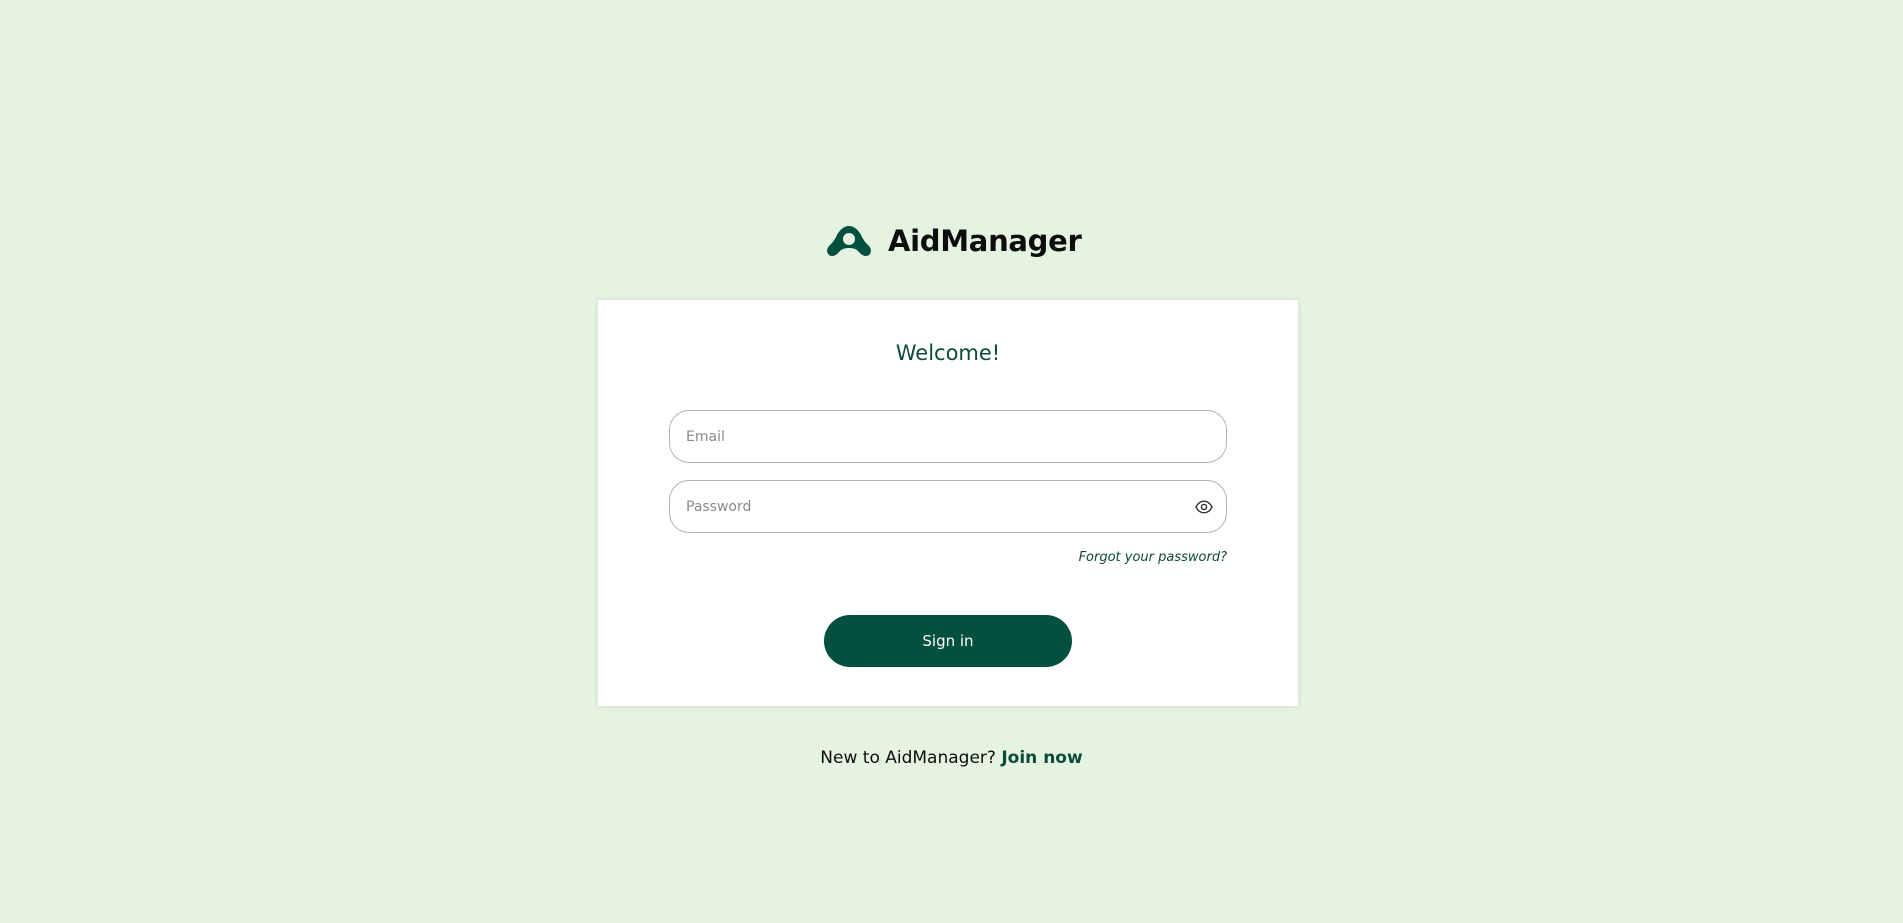 The width and height of the screenshot is (1903, 923). Describe the element at coordinates (948, 353) in the screenshot. I see `welcome-heading: Welcome!` at that location.